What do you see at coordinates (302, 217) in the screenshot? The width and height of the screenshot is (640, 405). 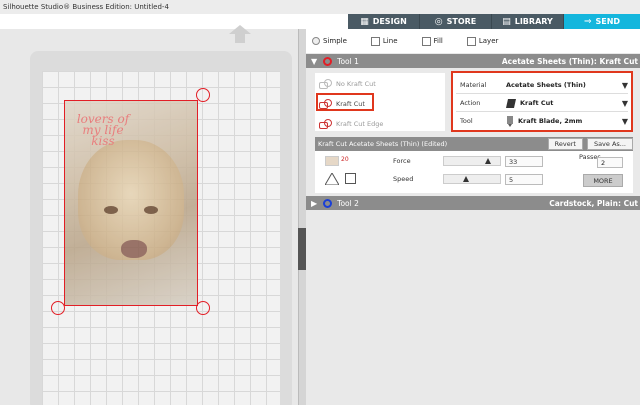 I see `panel-divider` at bounding box center [302, 217].